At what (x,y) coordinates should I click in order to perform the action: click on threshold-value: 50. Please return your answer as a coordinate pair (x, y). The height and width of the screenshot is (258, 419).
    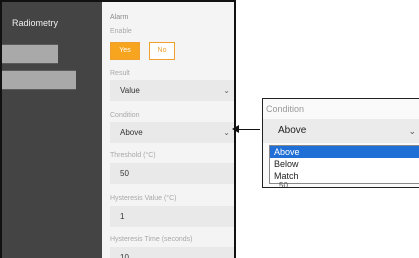
    Looking at the image, I should click on (124, 173).